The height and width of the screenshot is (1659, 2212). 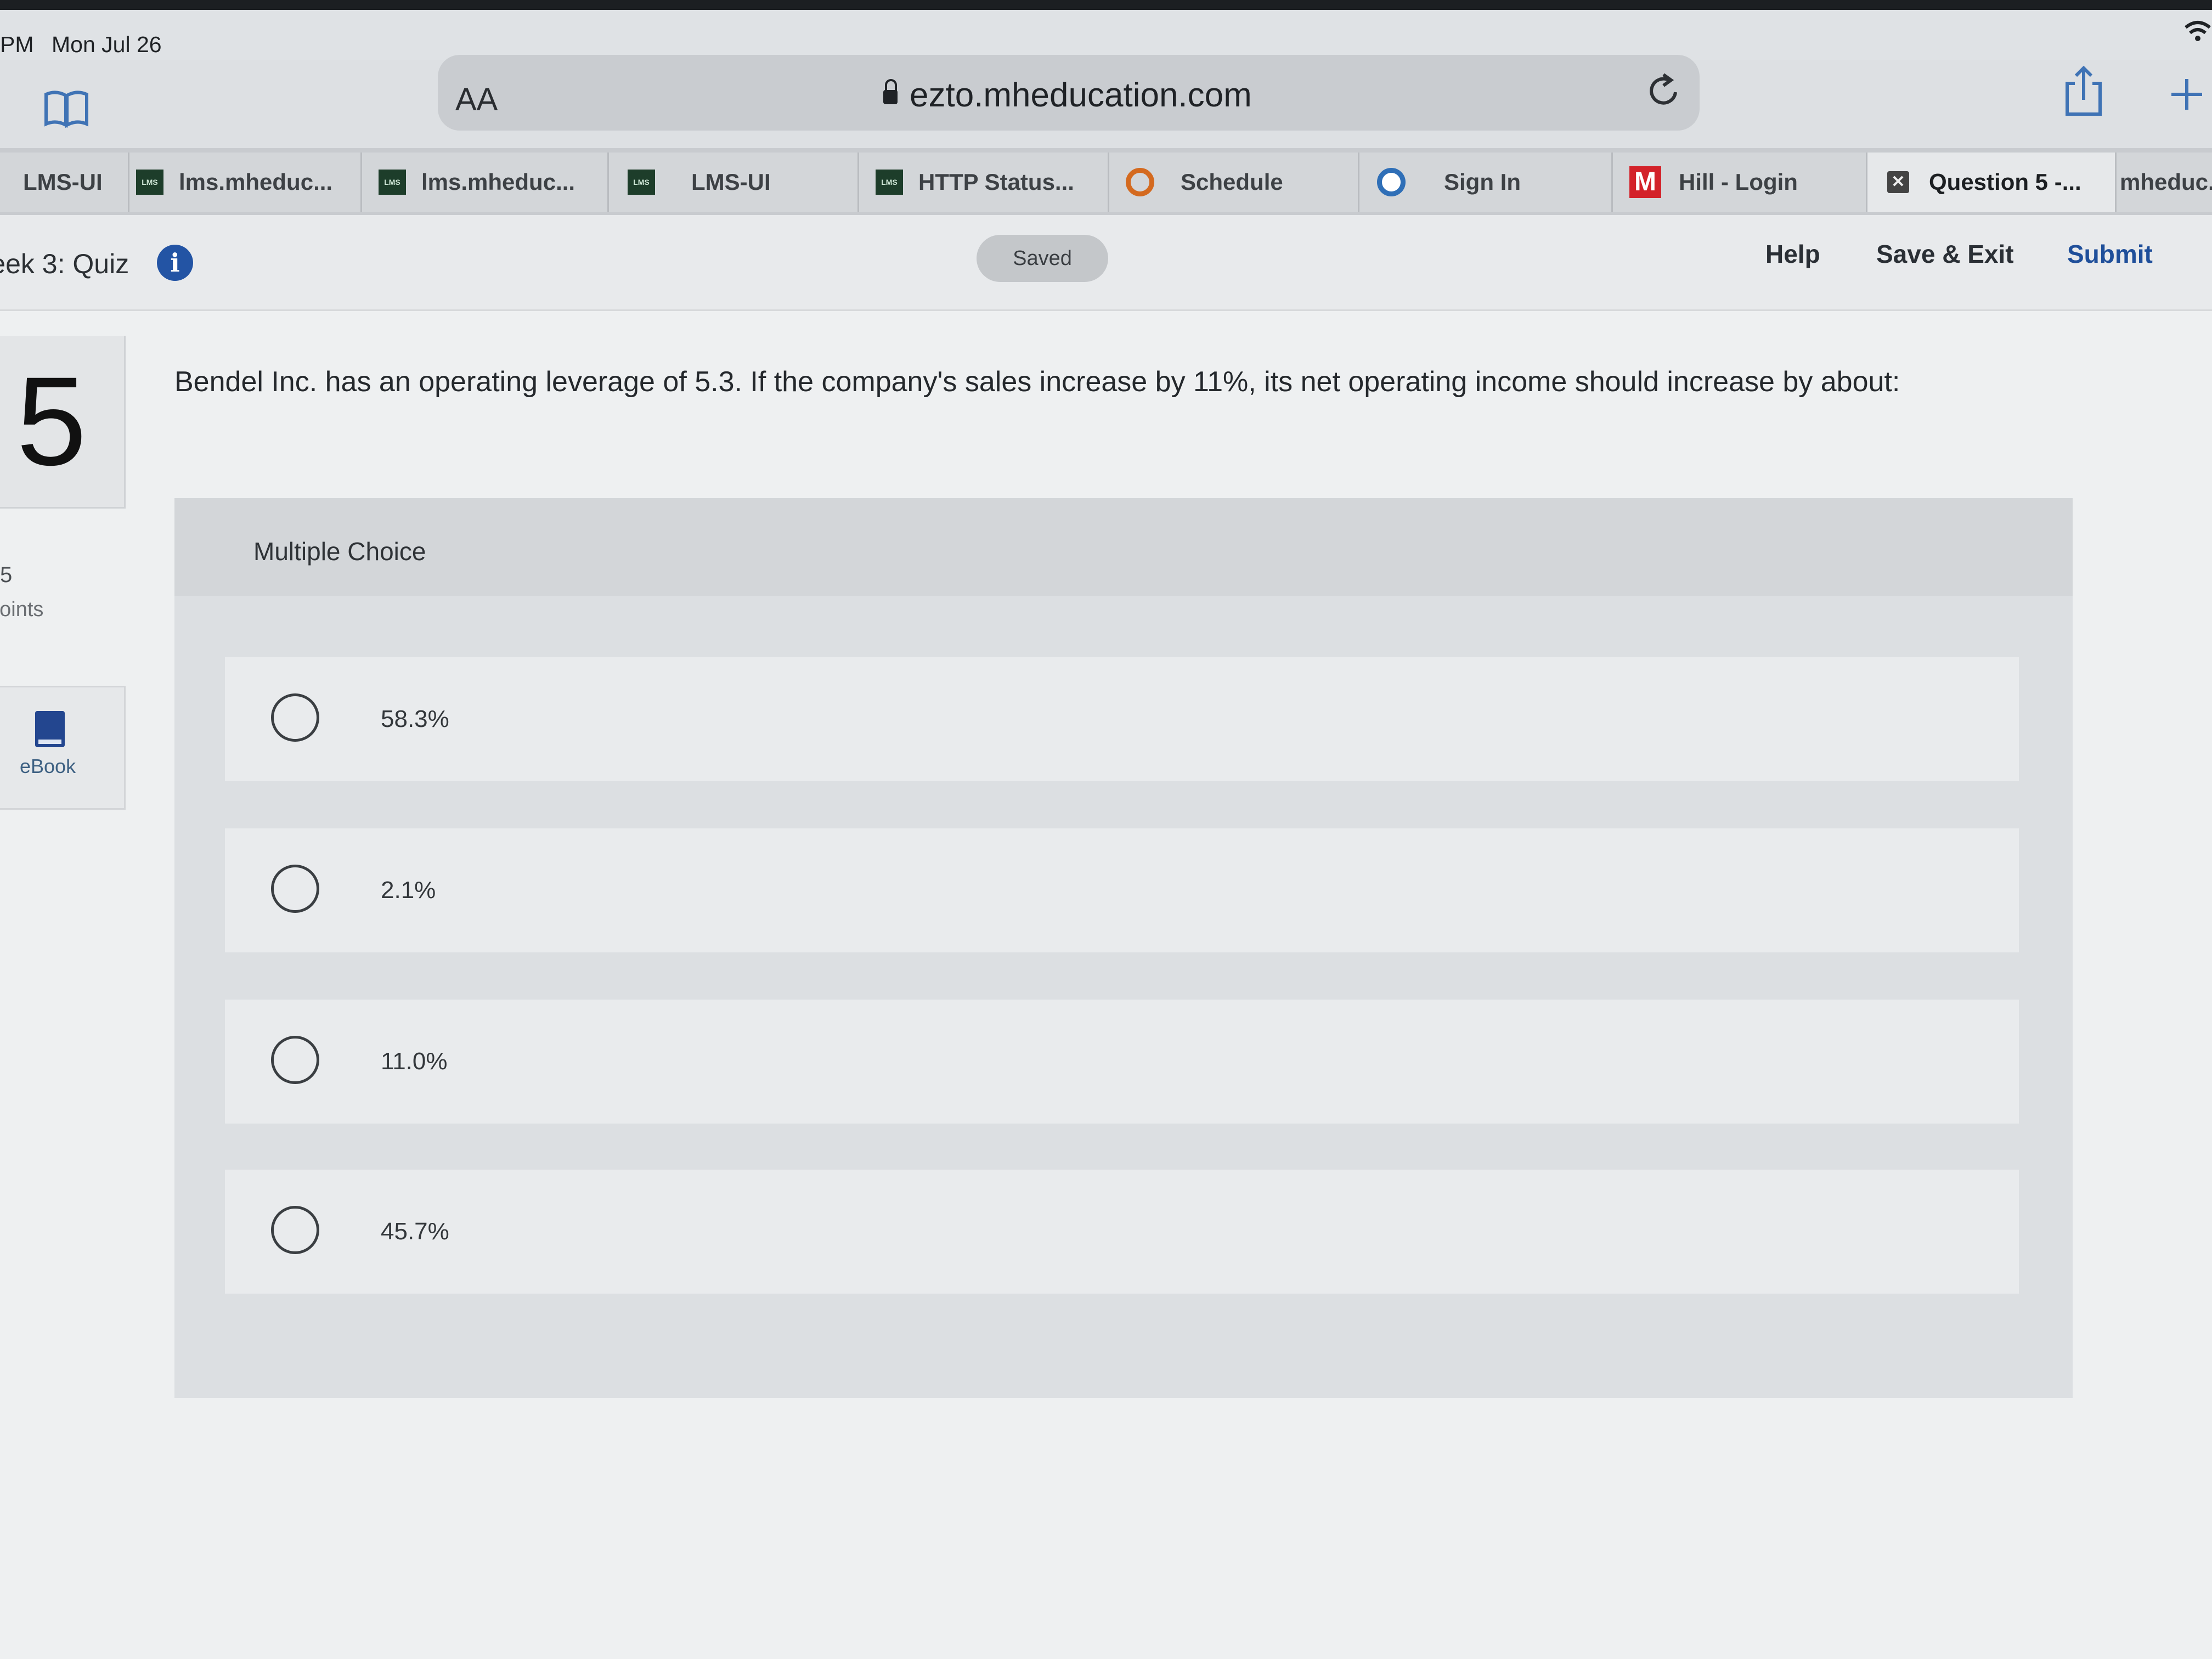 I want to click on status-date: Mon Jul 26, so click(x=107, y=44).